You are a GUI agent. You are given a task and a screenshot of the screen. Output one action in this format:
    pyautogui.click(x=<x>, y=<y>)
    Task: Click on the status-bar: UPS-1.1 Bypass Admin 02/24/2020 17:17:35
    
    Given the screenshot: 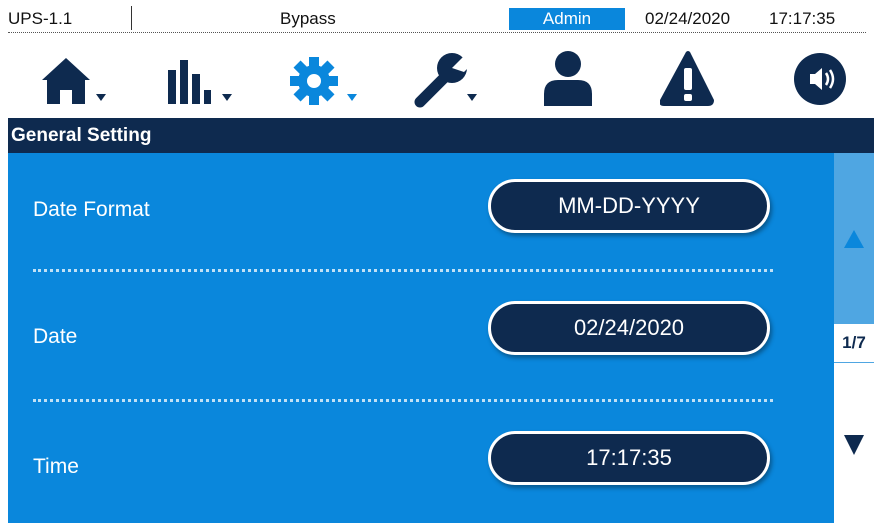 What is the action you would take?
    pyautogui.click(x=437, y=18)
    